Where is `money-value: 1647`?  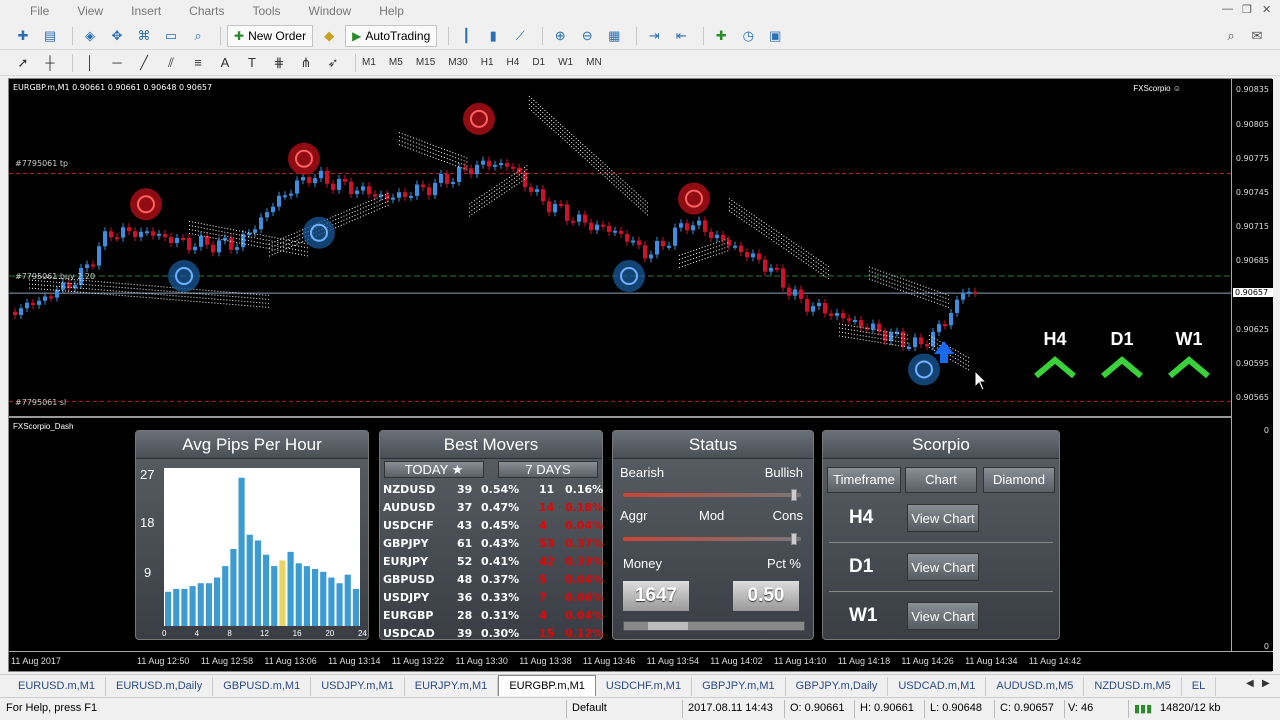
money-value: 1647 is located at coordinates (656, 596).